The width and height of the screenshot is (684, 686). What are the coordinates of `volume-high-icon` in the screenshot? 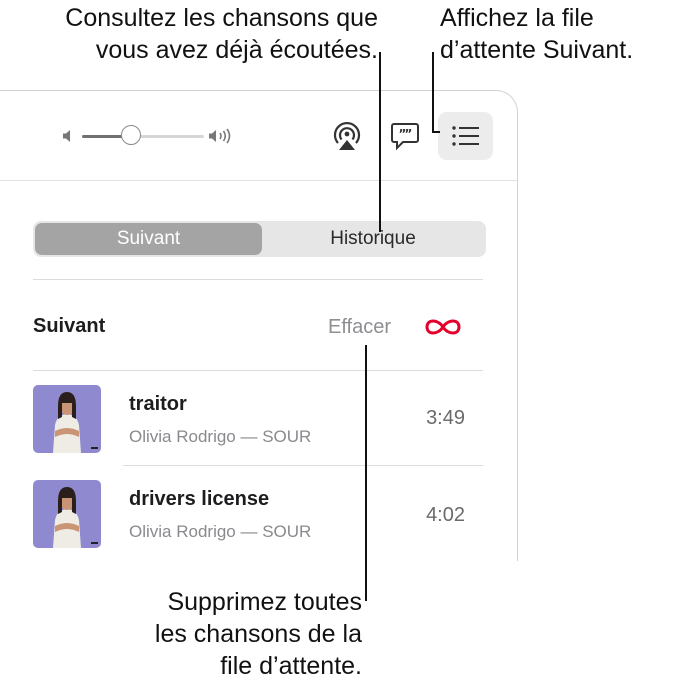 It's located at (220, 136).